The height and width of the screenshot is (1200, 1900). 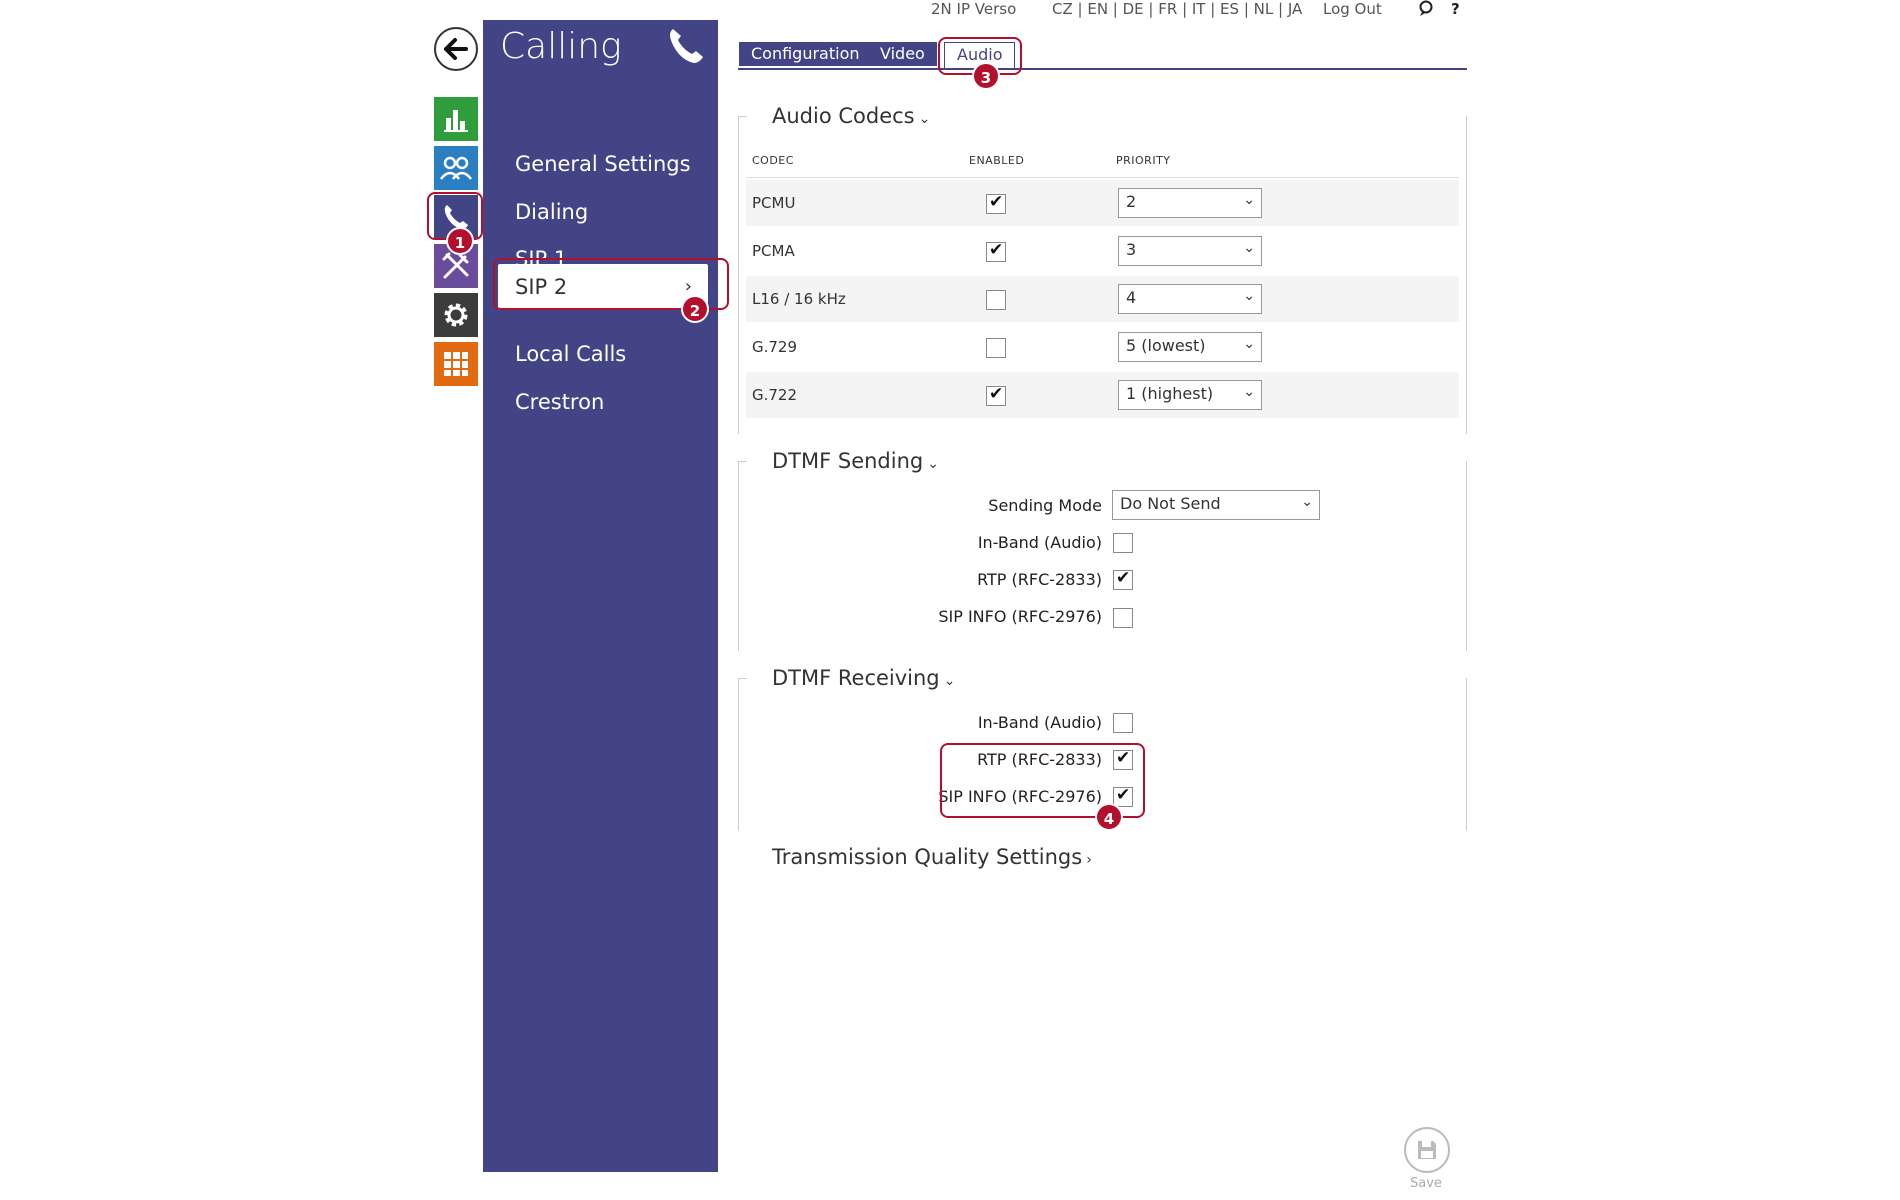 I want to click on transmission-quality-header: Transmission Quality Settings ›, so click(x=932, y=857).